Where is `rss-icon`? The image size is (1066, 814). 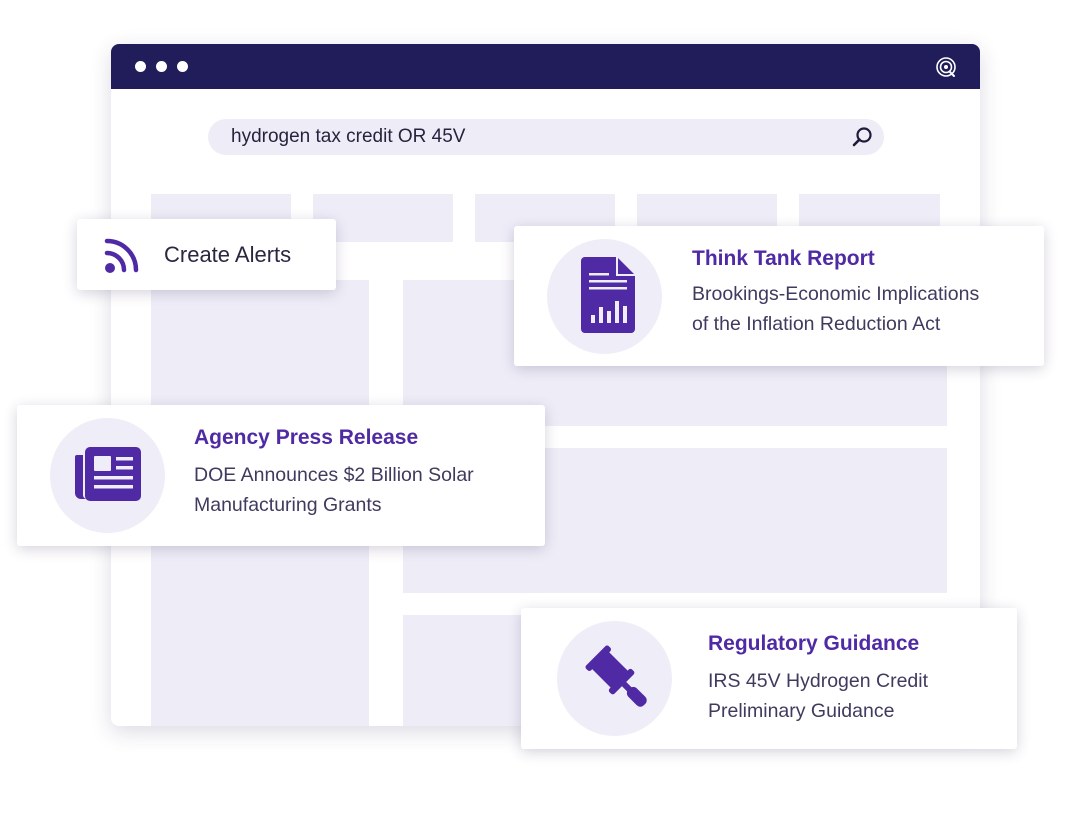 rss-icon is located at coordinates (121, 255).